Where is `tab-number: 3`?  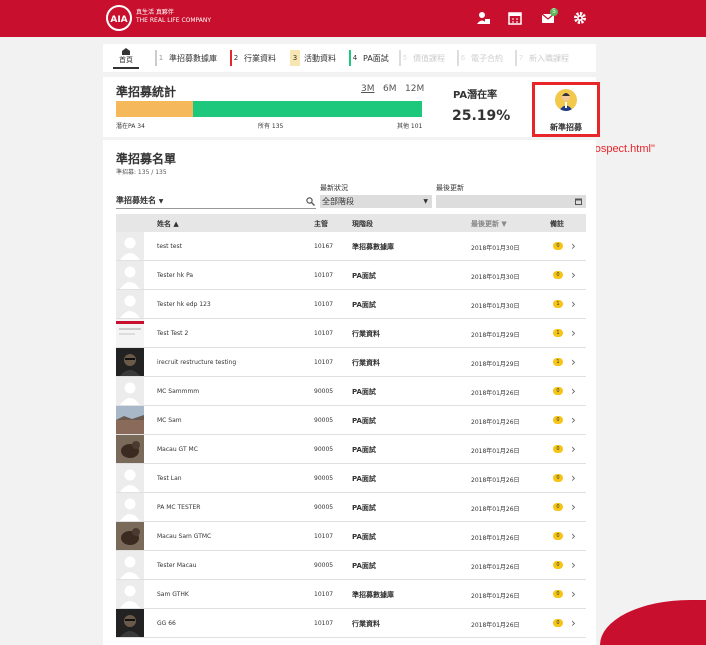
tab-number: 3 is located at coordinates (295, 58).